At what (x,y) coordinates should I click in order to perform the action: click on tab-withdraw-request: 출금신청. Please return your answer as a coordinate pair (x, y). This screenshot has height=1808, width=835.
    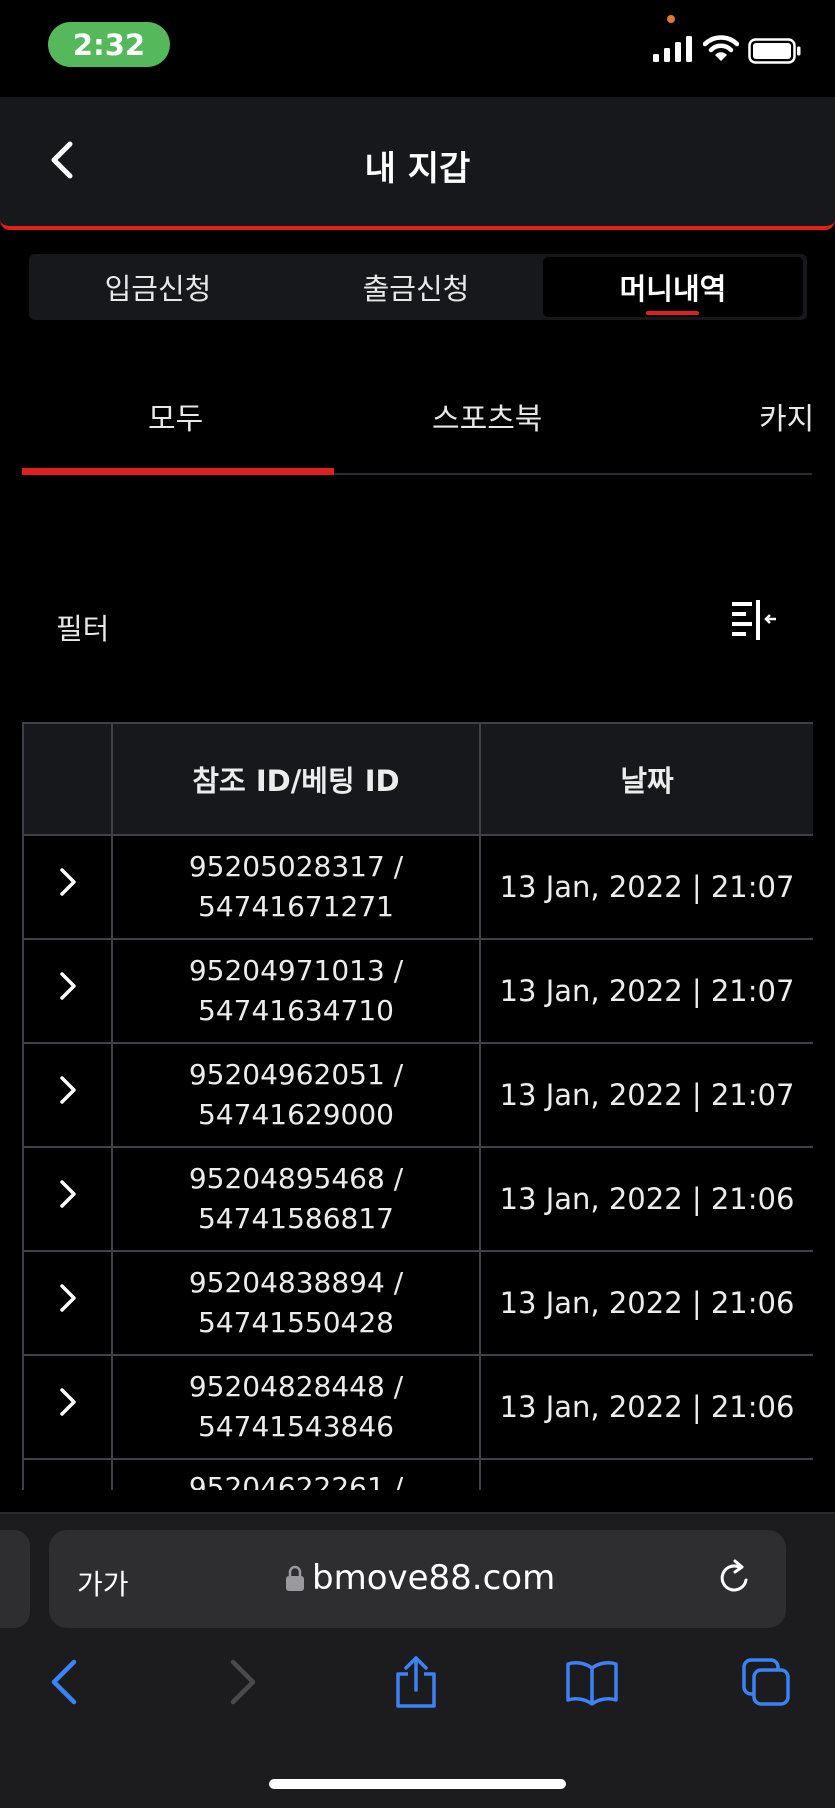
    Looking at the image, I should click on (416, 287).